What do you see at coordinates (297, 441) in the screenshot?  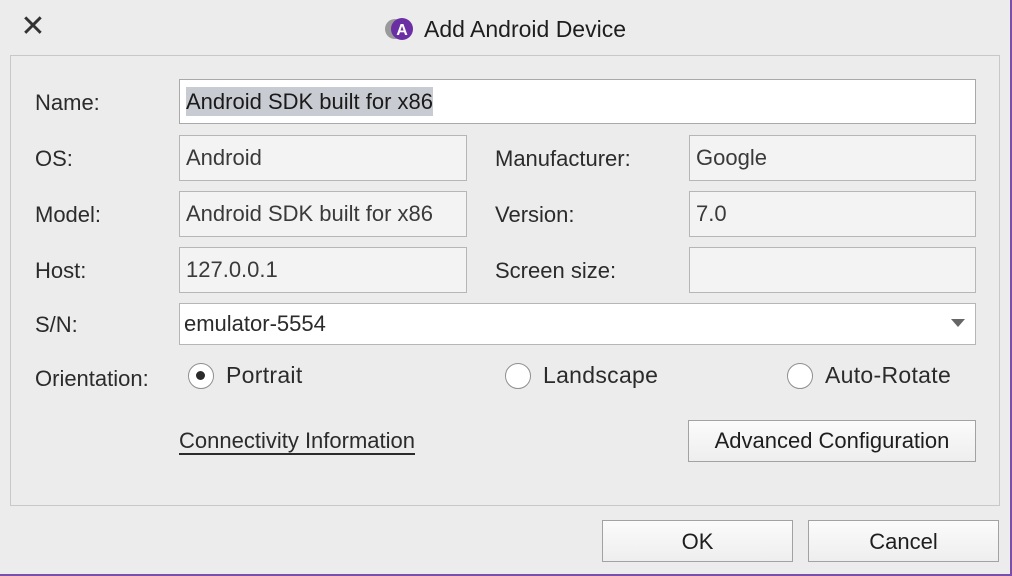 I see `connectivity-information-link: Connectivity Information` at bounding box center [297, 441].